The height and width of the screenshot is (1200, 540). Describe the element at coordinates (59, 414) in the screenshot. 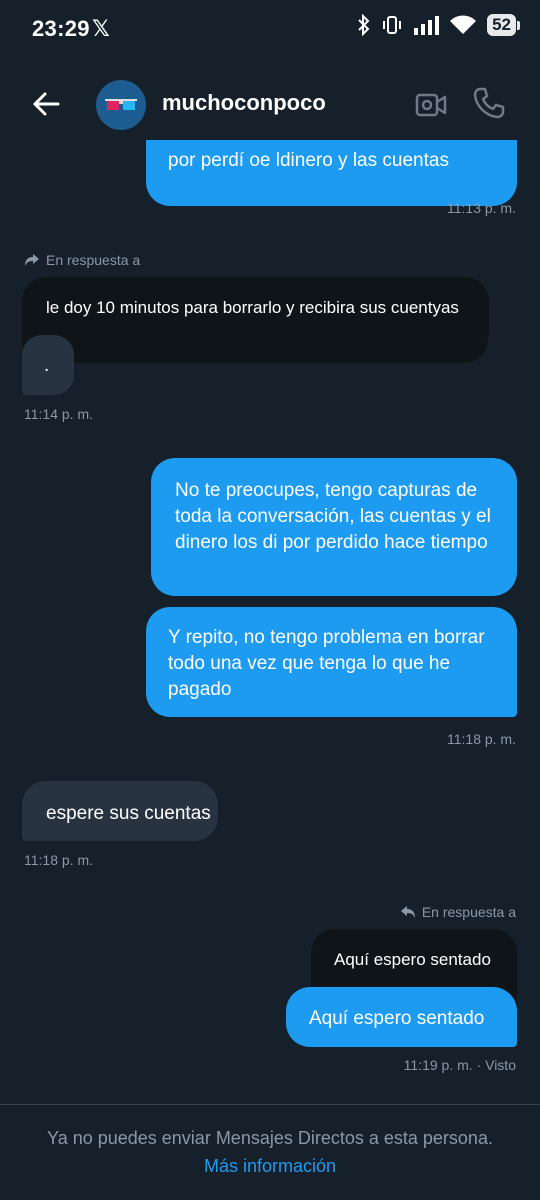

I see `message-timestamp: 11:14 p. m.` at that location.